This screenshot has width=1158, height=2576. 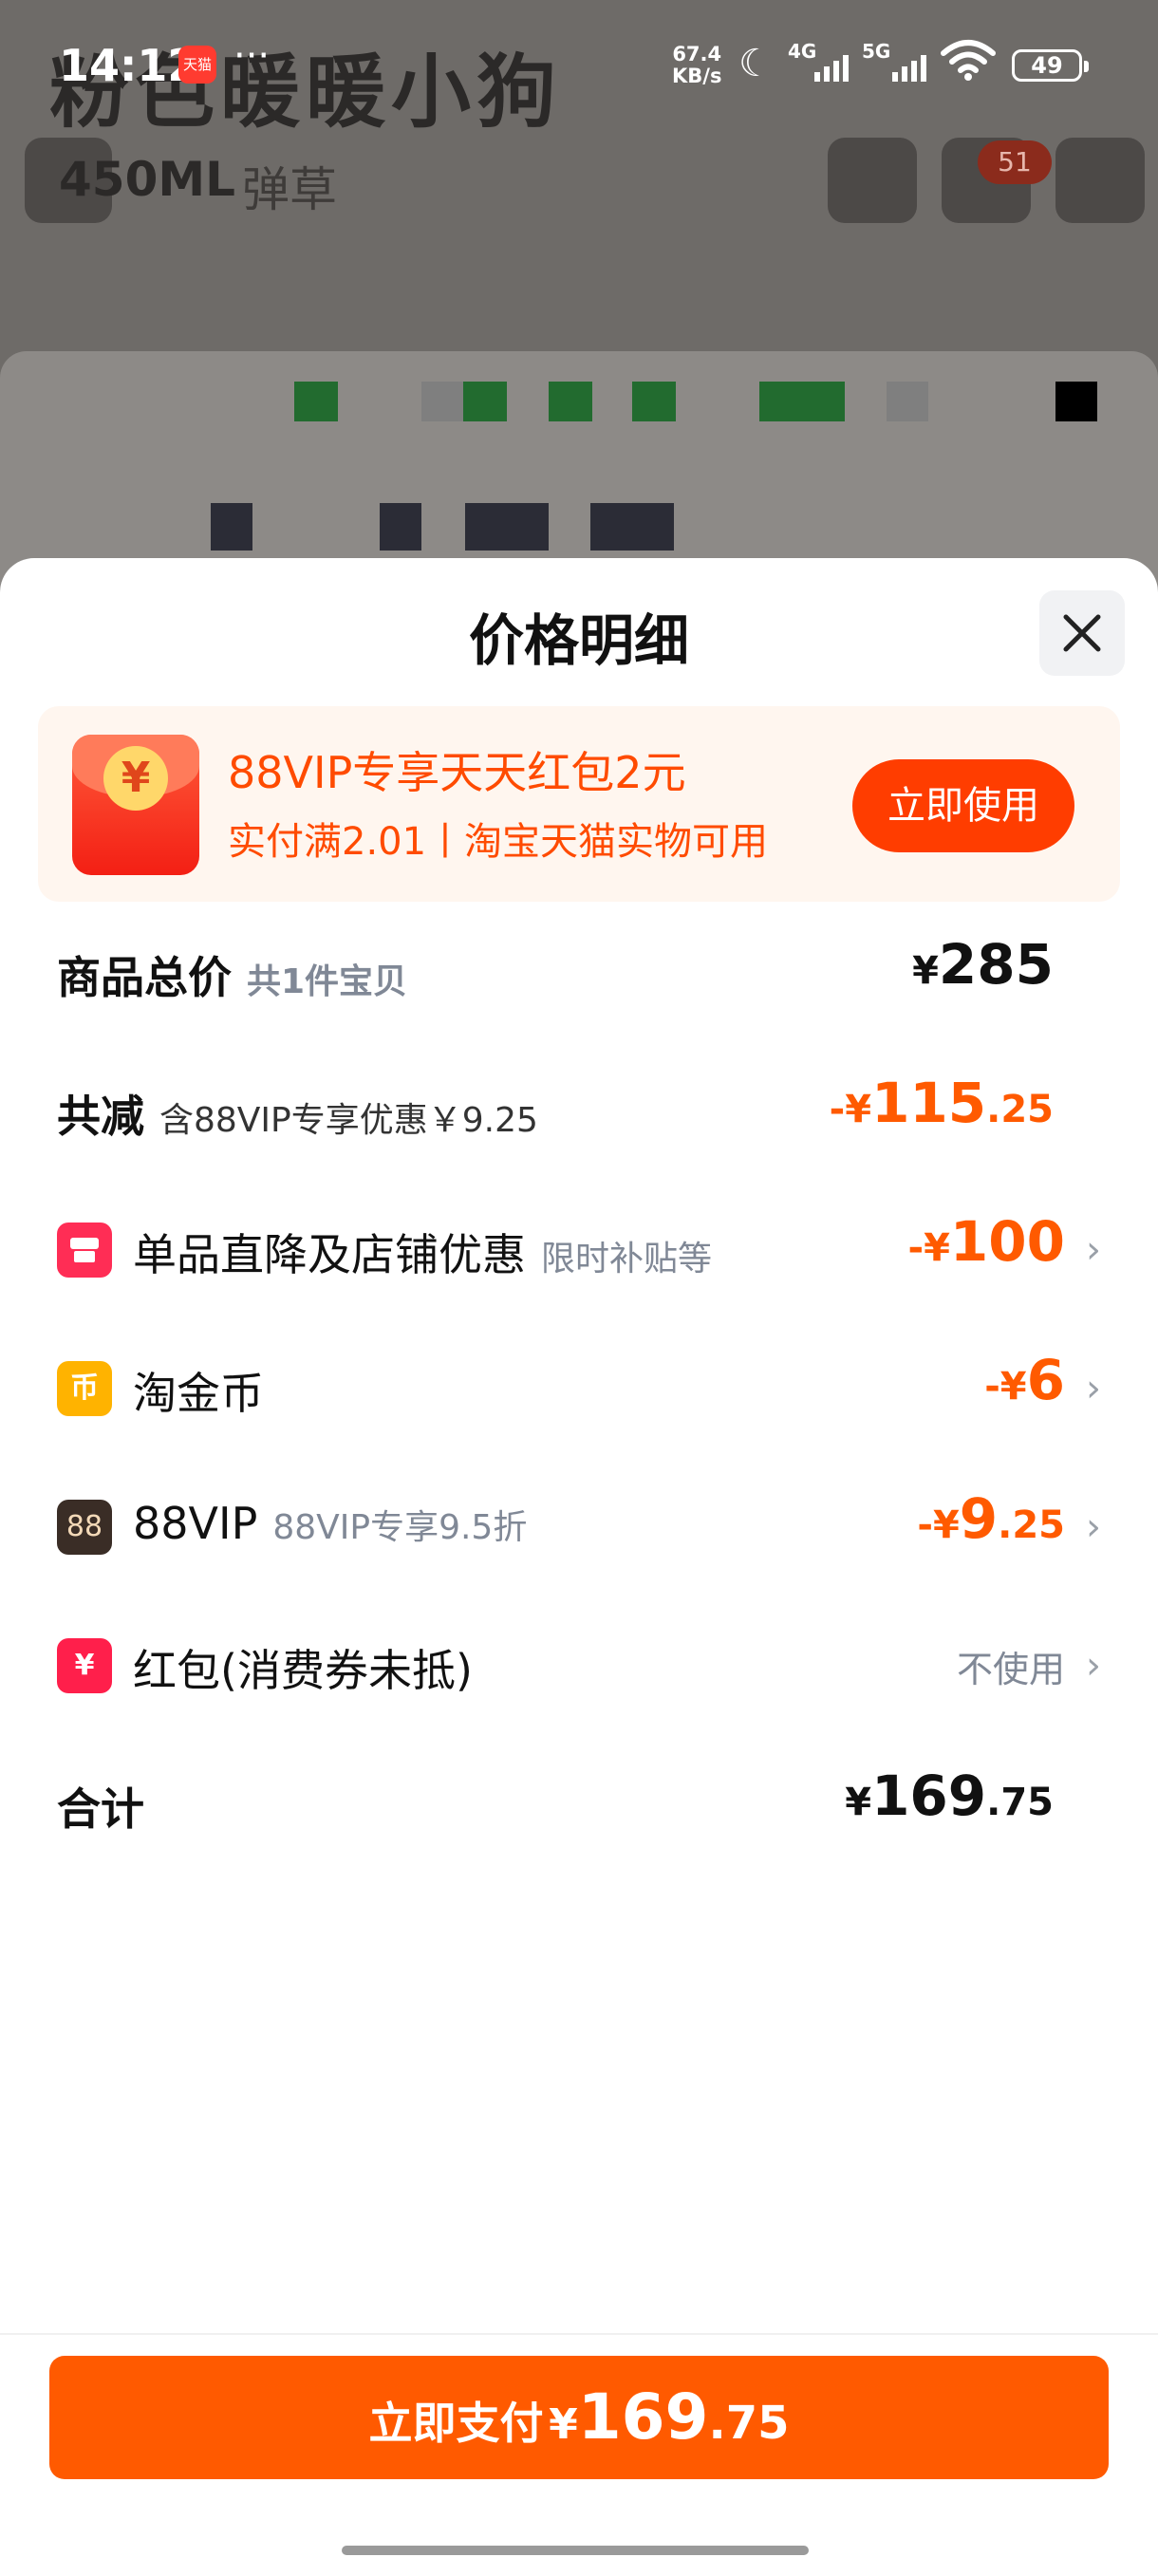 What do you see at coordinates (949, 1796) in the screenshot?
I see `sum-value: ¥169.75` at bounding box center [949, 1796].